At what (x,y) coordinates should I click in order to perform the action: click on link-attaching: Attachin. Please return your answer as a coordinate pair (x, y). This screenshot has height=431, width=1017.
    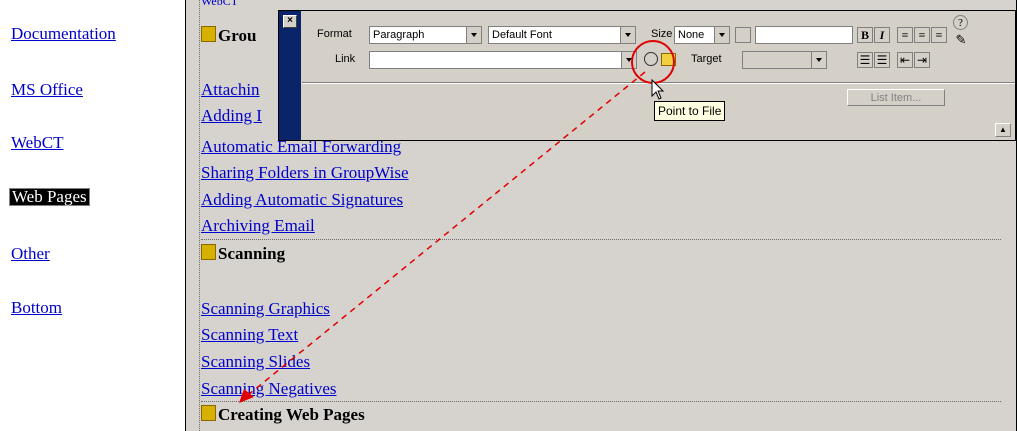
    Looking at the image, I should click on (230, 90).